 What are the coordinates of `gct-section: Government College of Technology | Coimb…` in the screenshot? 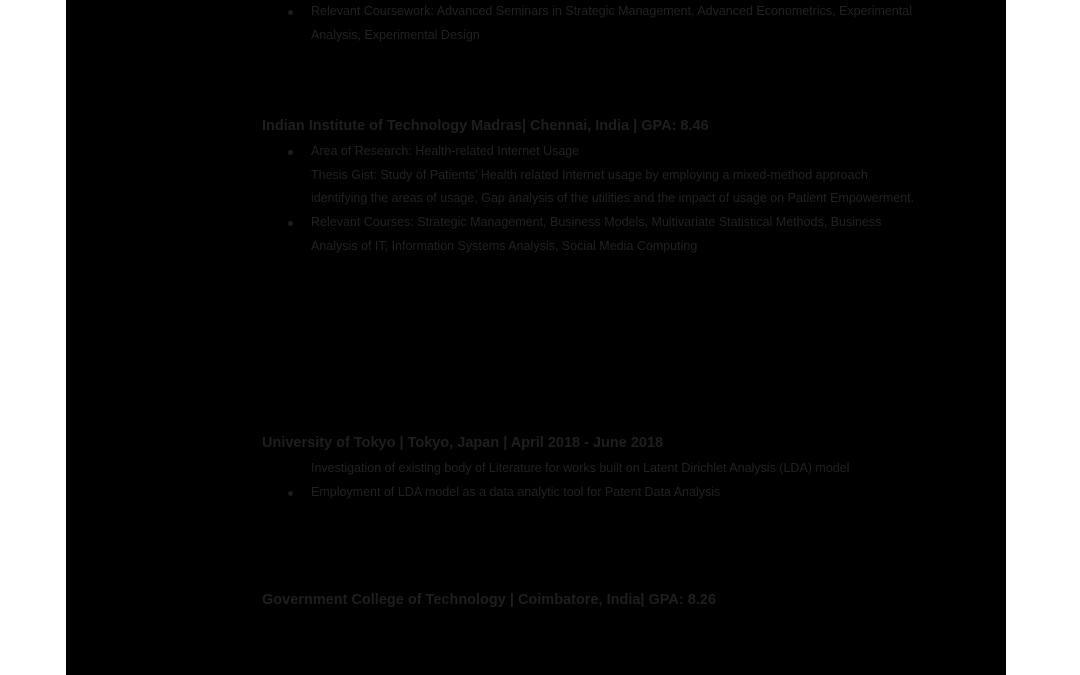 It's located at (592, 600).